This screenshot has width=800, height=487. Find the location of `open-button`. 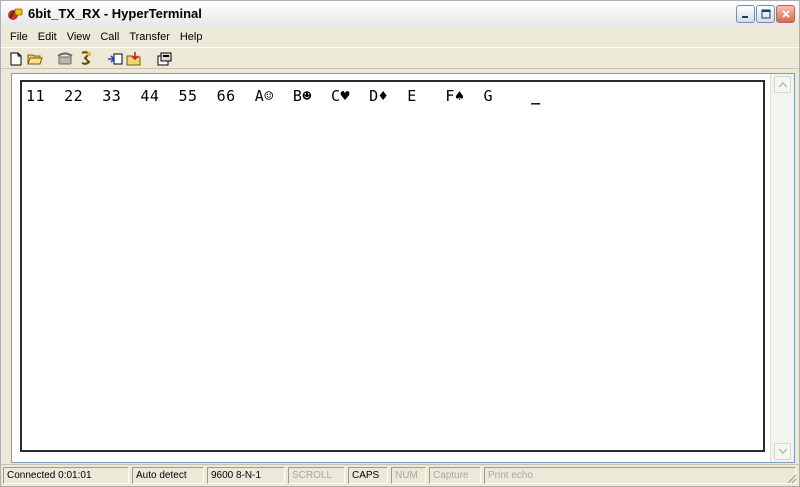

open-button is located at coordinates (35, 58).